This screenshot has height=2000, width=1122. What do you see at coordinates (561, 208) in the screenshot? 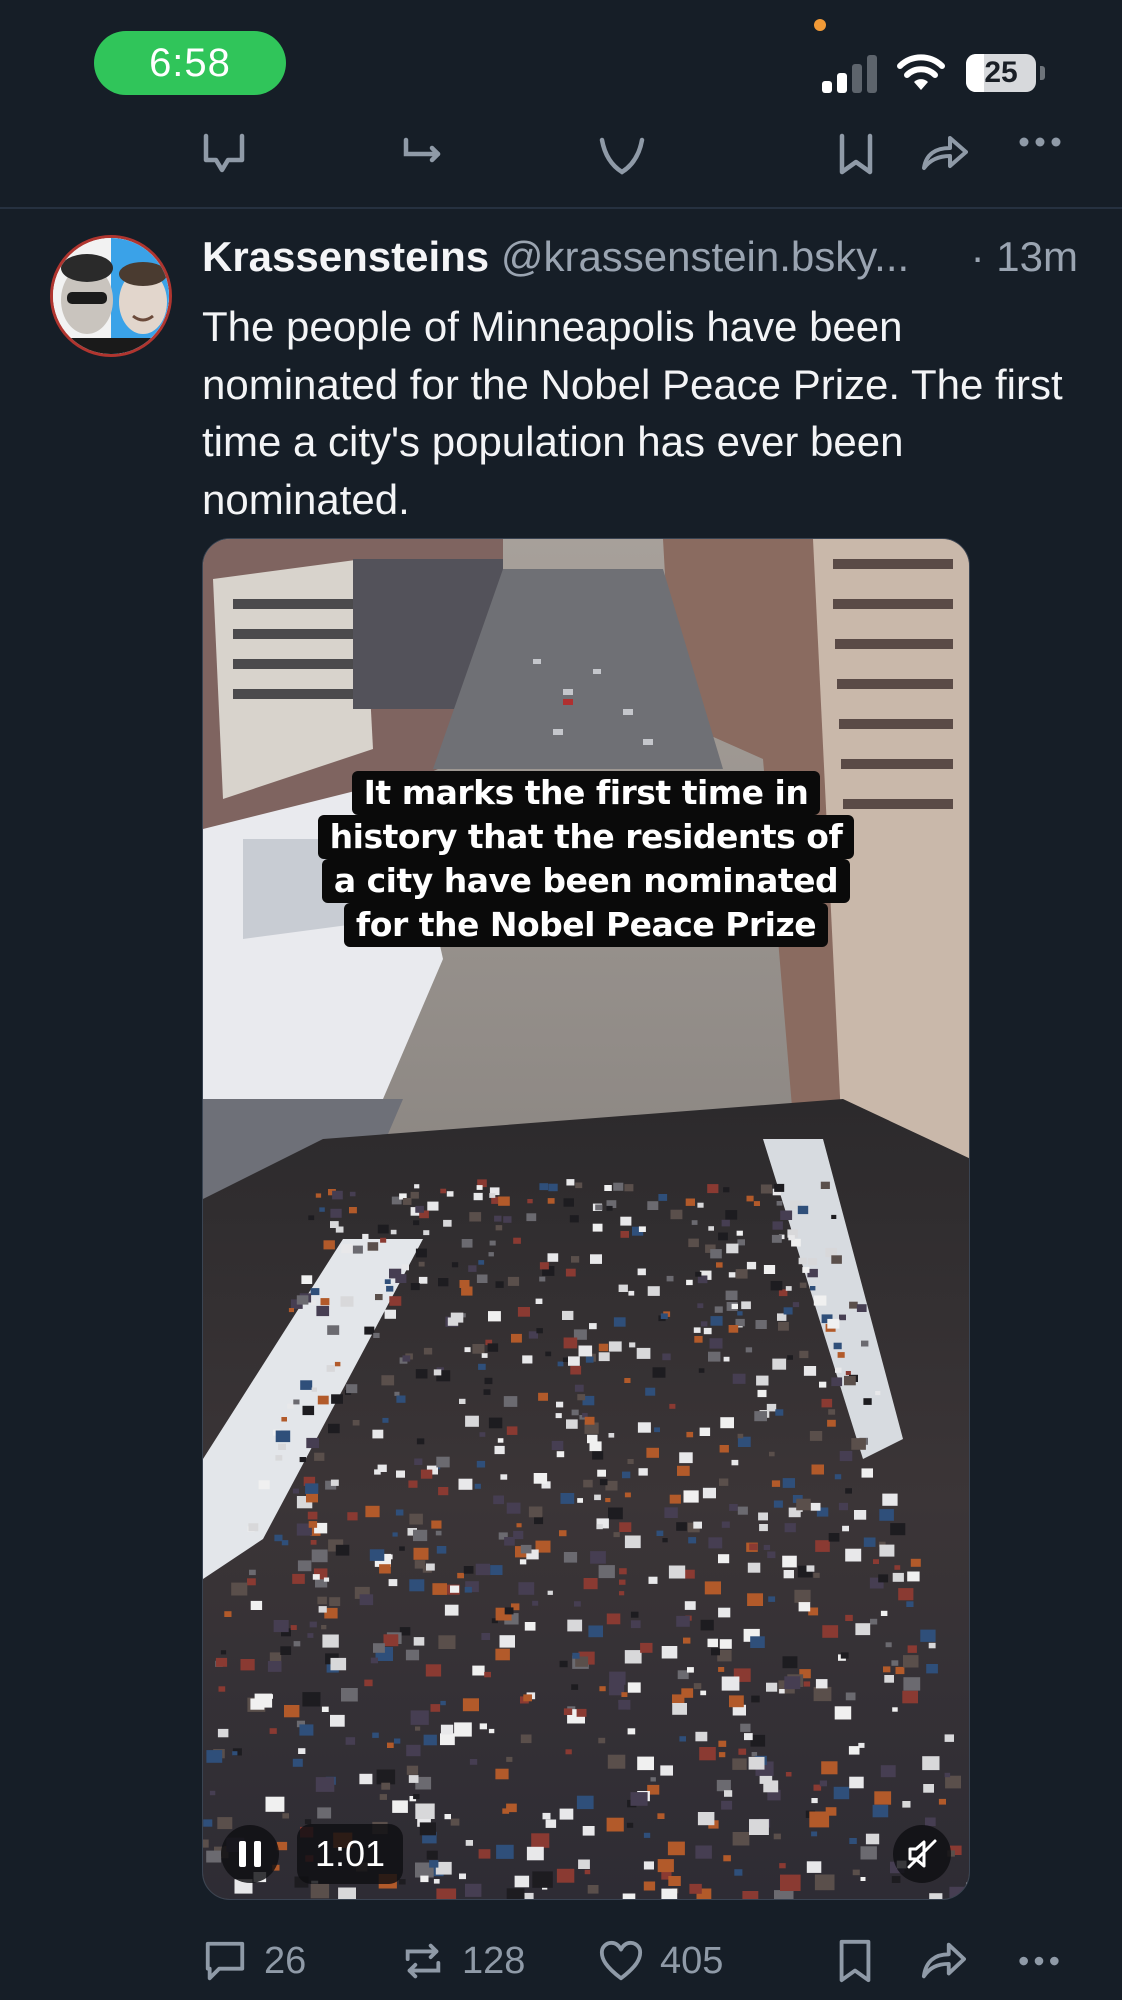
I see `post-divider` at bounding box center [561, 208].